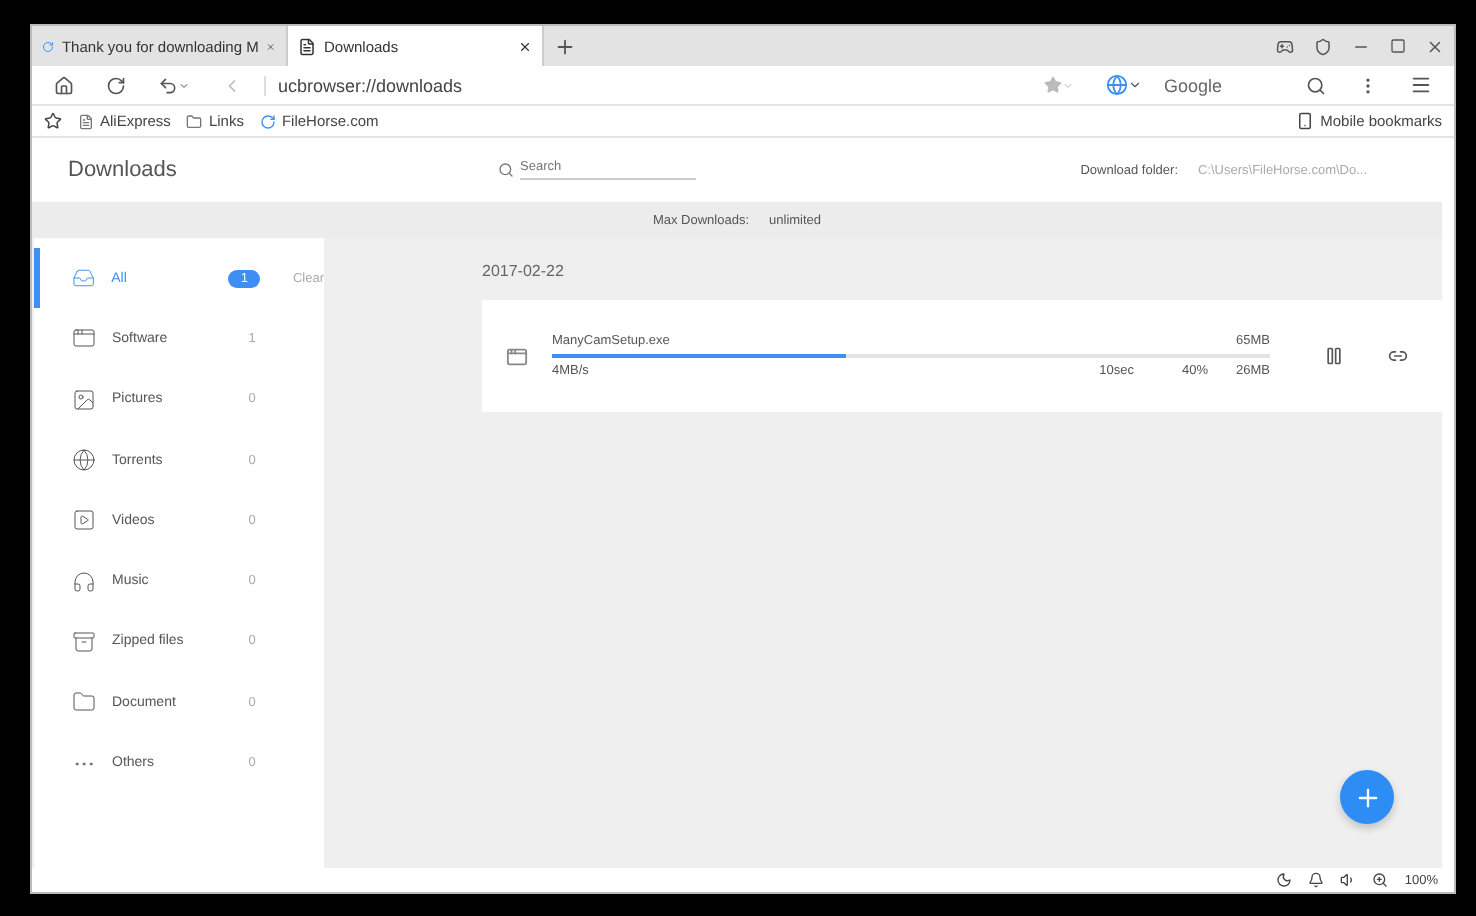 This screenshot has width=1476, height=916. I want to click on address-field: ucbrowser://downloads, so click(643, 85).